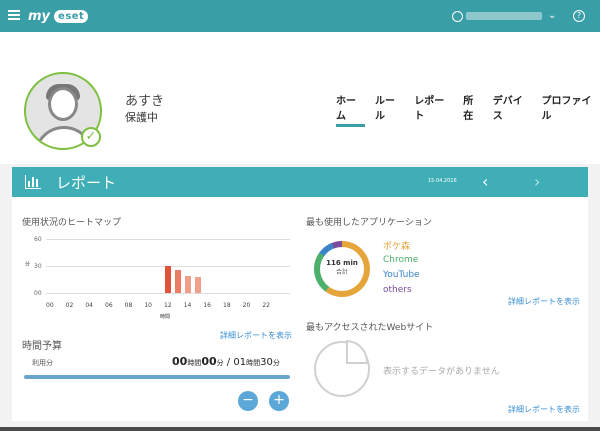 This screenshot has height=431, width=600. Describe the element at coordinates (266, 305) in the screenshot. I see `x-tick: 22` at that location.